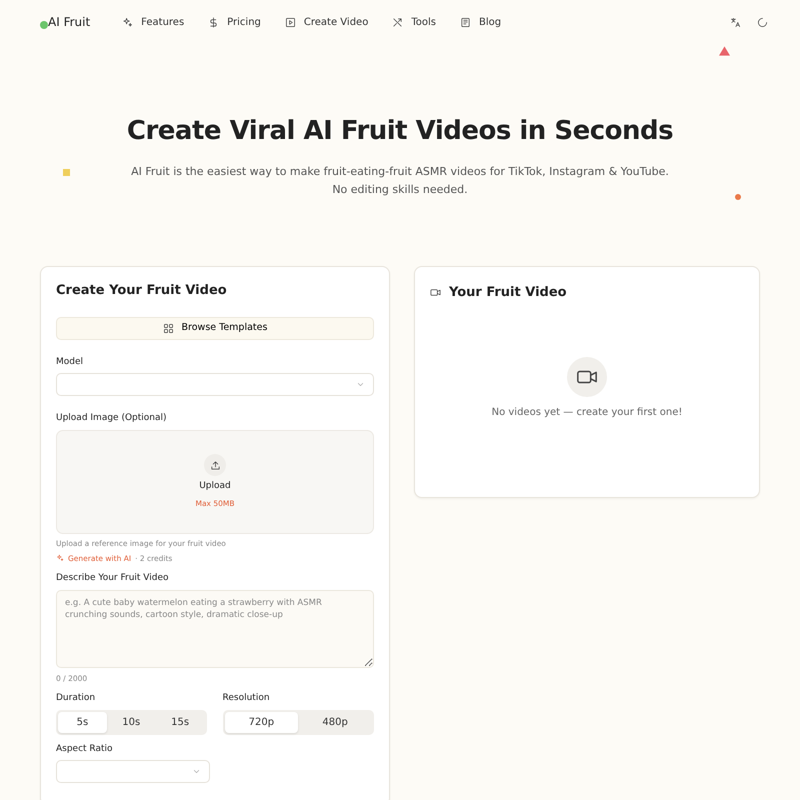 This screenshot has width=800, height=800. I want to click on newspaper-icon, so click(465, 22).